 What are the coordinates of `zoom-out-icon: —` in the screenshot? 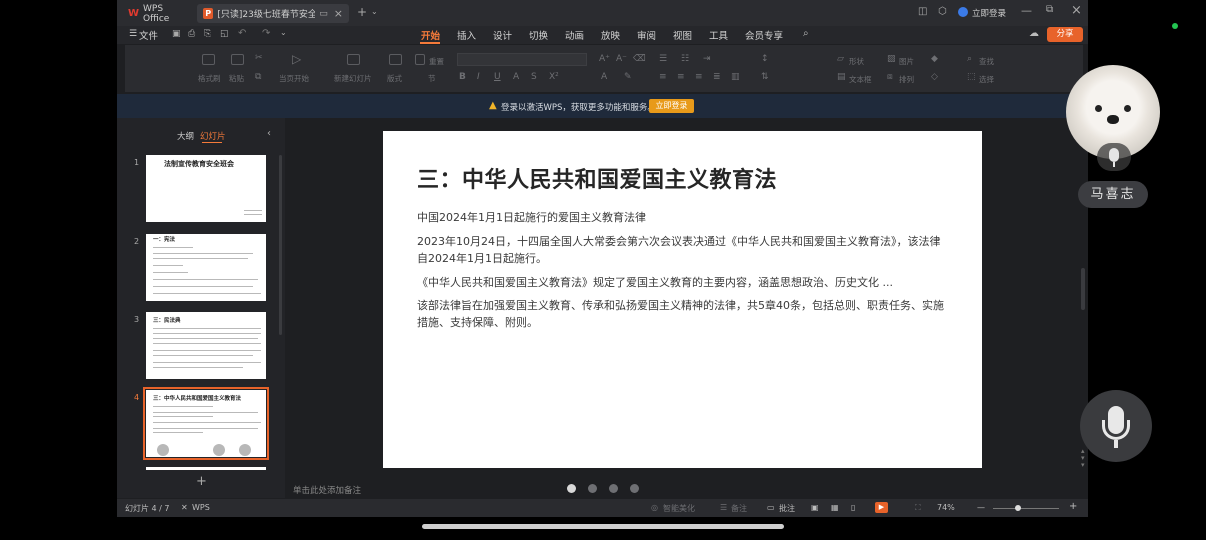 It's located at (981, 507).